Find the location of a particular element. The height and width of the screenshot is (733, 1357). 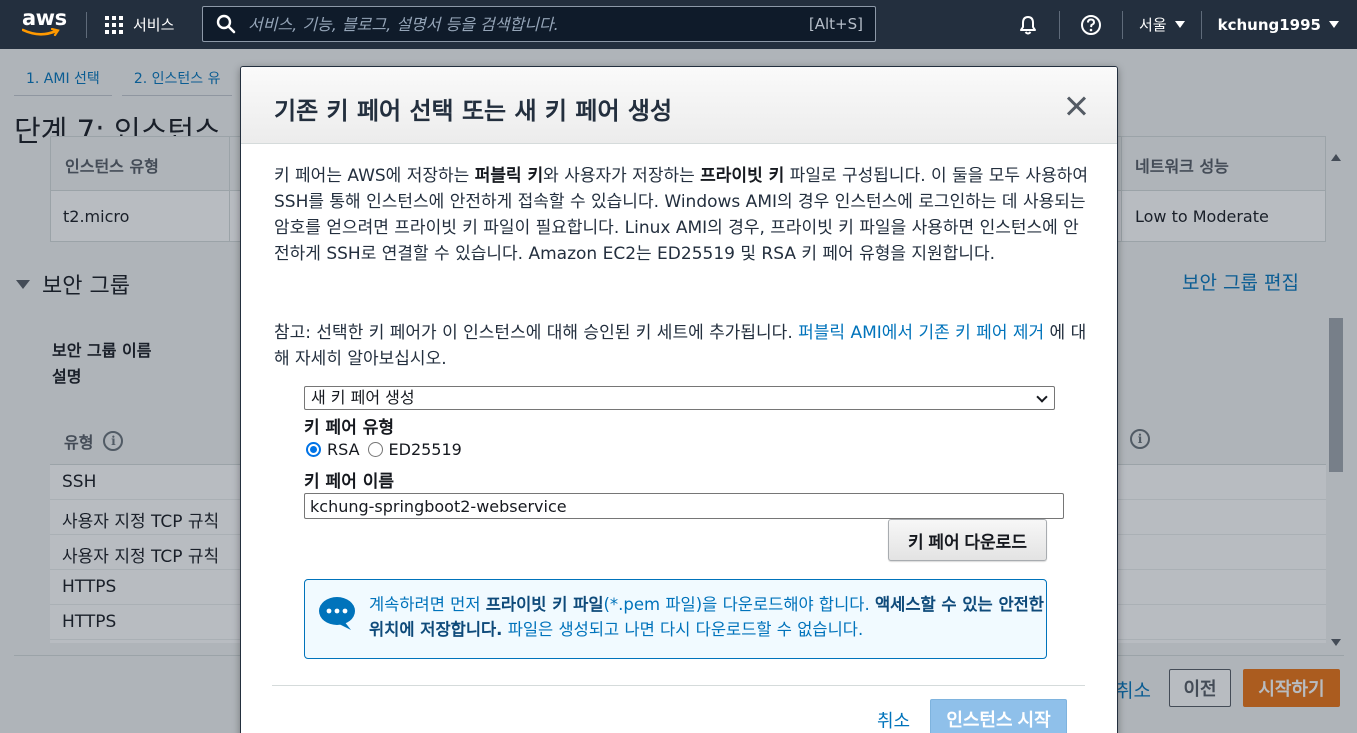

search-bar: [Alt+S] is located at coordinates (539, 24).